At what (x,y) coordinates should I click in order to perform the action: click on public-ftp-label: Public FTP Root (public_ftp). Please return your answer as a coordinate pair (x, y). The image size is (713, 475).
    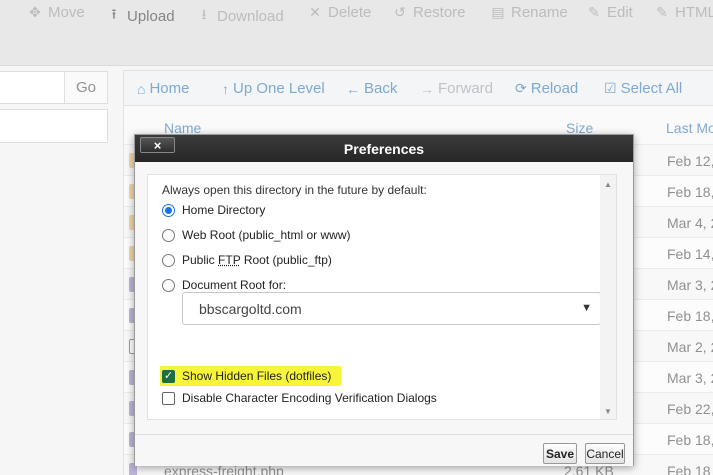
    Looking at the image, I should click on (257, 260).